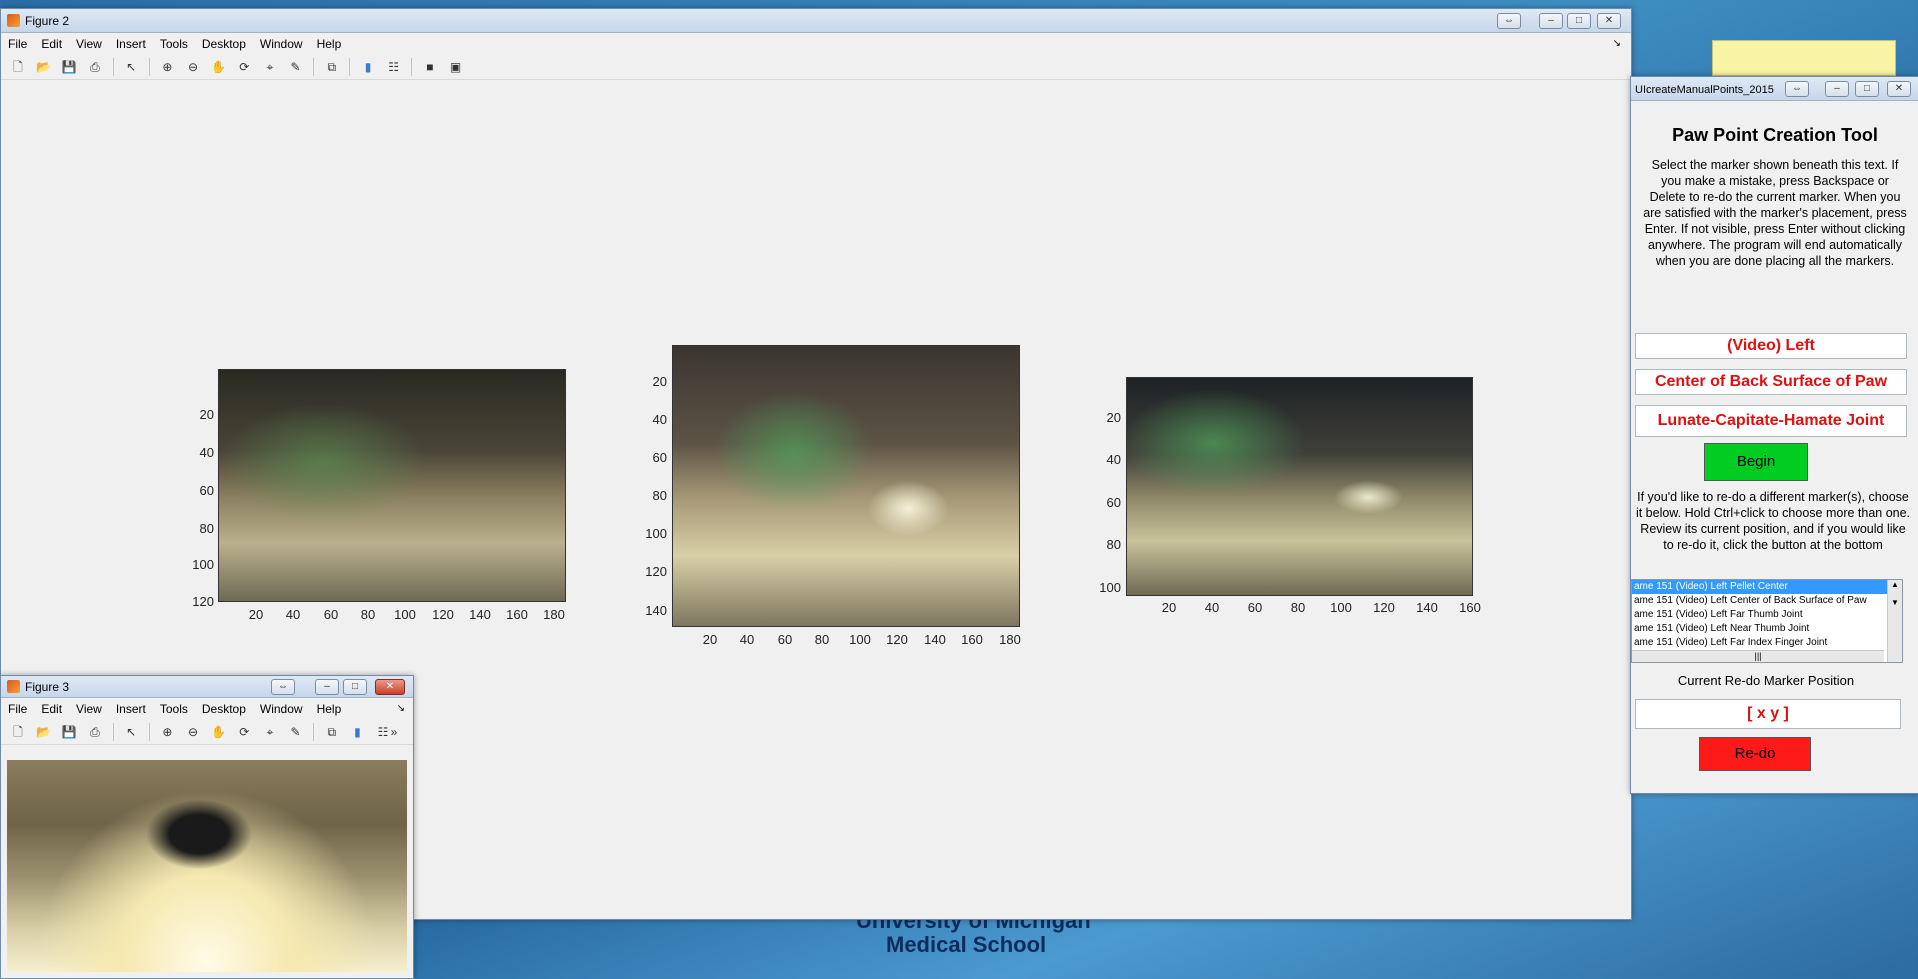 Image resolution: width=1918 pixels, height=979 pixels. I want to click on full-video-frame, so click(207, 866).